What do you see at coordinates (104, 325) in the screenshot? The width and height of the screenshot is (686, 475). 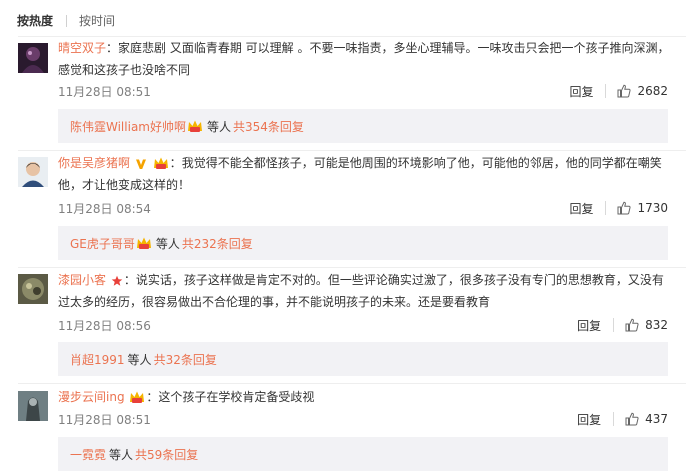 I see `timestamp: 11月28日 08:56` at bounding box center [104, 325].